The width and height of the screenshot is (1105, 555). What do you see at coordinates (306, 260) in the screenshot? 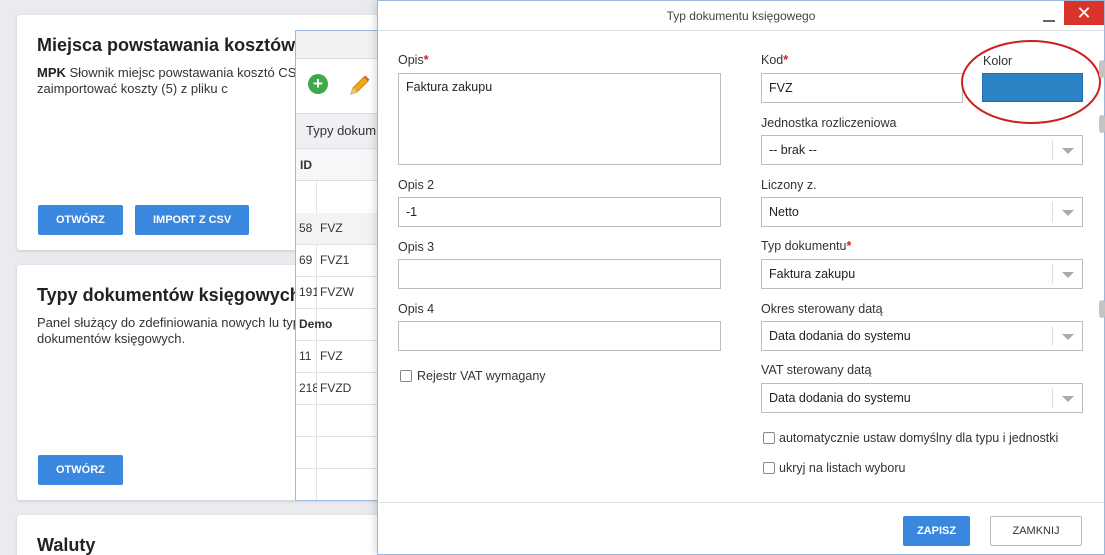
I see `row-id: 69` at bounding box center [306, 260].